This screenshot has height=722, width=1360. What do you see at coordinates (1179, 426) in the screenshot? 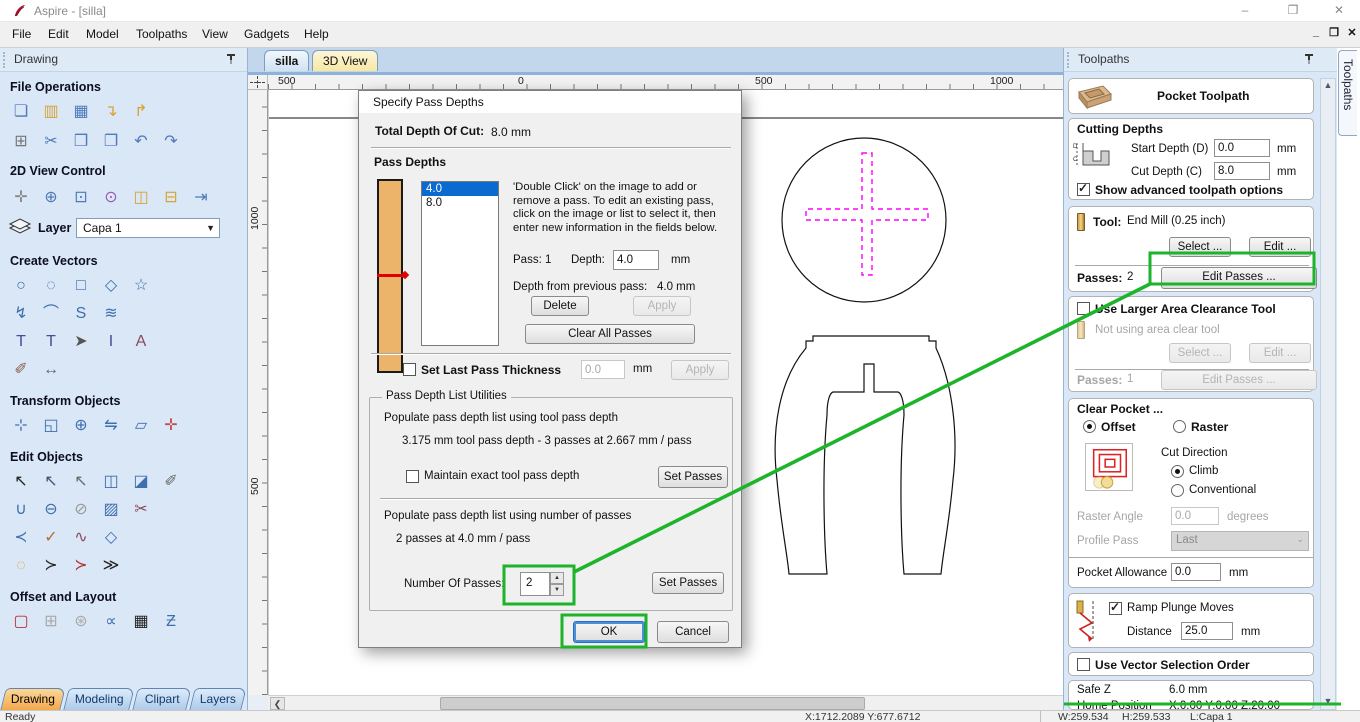
I see `raster-radio` at bounding box center [1179, 426].